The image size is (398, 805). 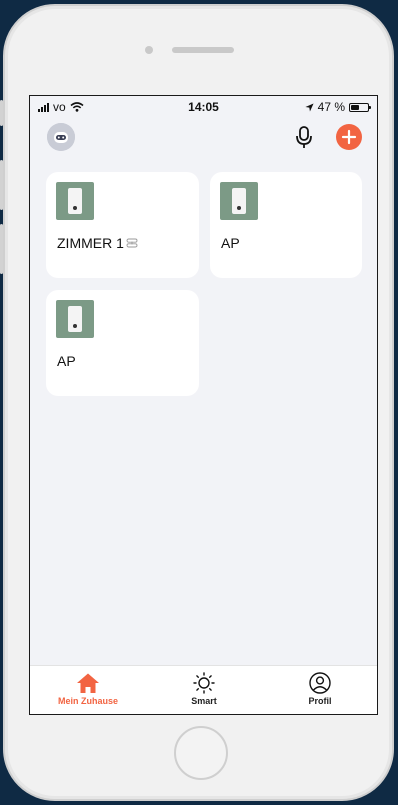 I want to click on home-button, so click(x=201, y=753).